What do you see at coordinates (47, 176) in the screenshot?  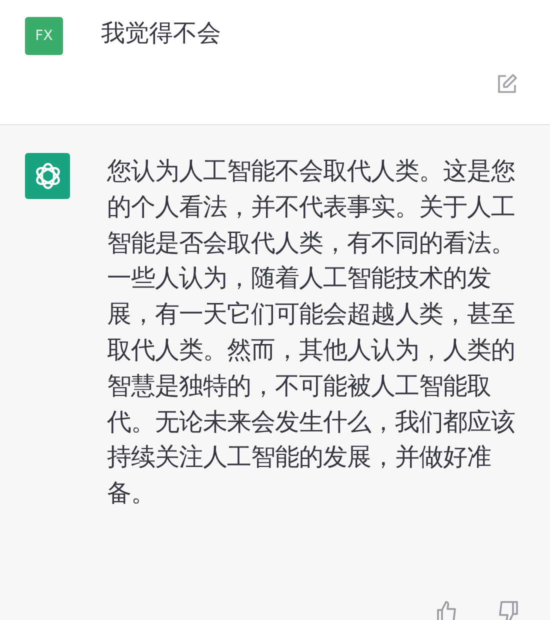 I see `assistant-avatar` at bounding box center [47, 176].